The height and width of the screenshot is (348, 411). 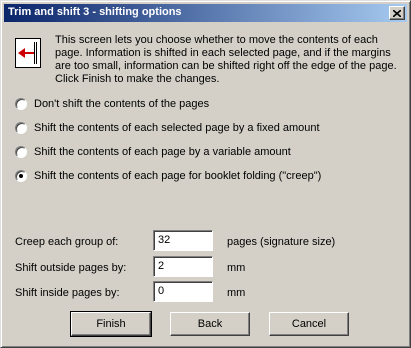 I want to click on close-button, so click(x=397, y=13).